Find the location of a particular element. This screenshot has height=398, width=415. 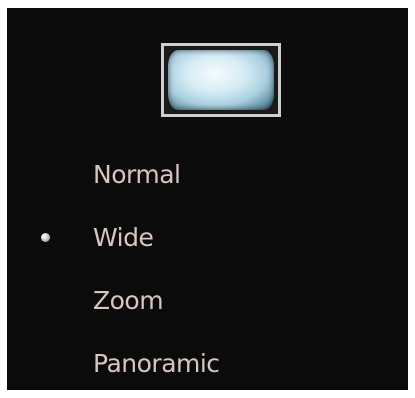

option-label: Panoramic is located at coordinates (156, 363).